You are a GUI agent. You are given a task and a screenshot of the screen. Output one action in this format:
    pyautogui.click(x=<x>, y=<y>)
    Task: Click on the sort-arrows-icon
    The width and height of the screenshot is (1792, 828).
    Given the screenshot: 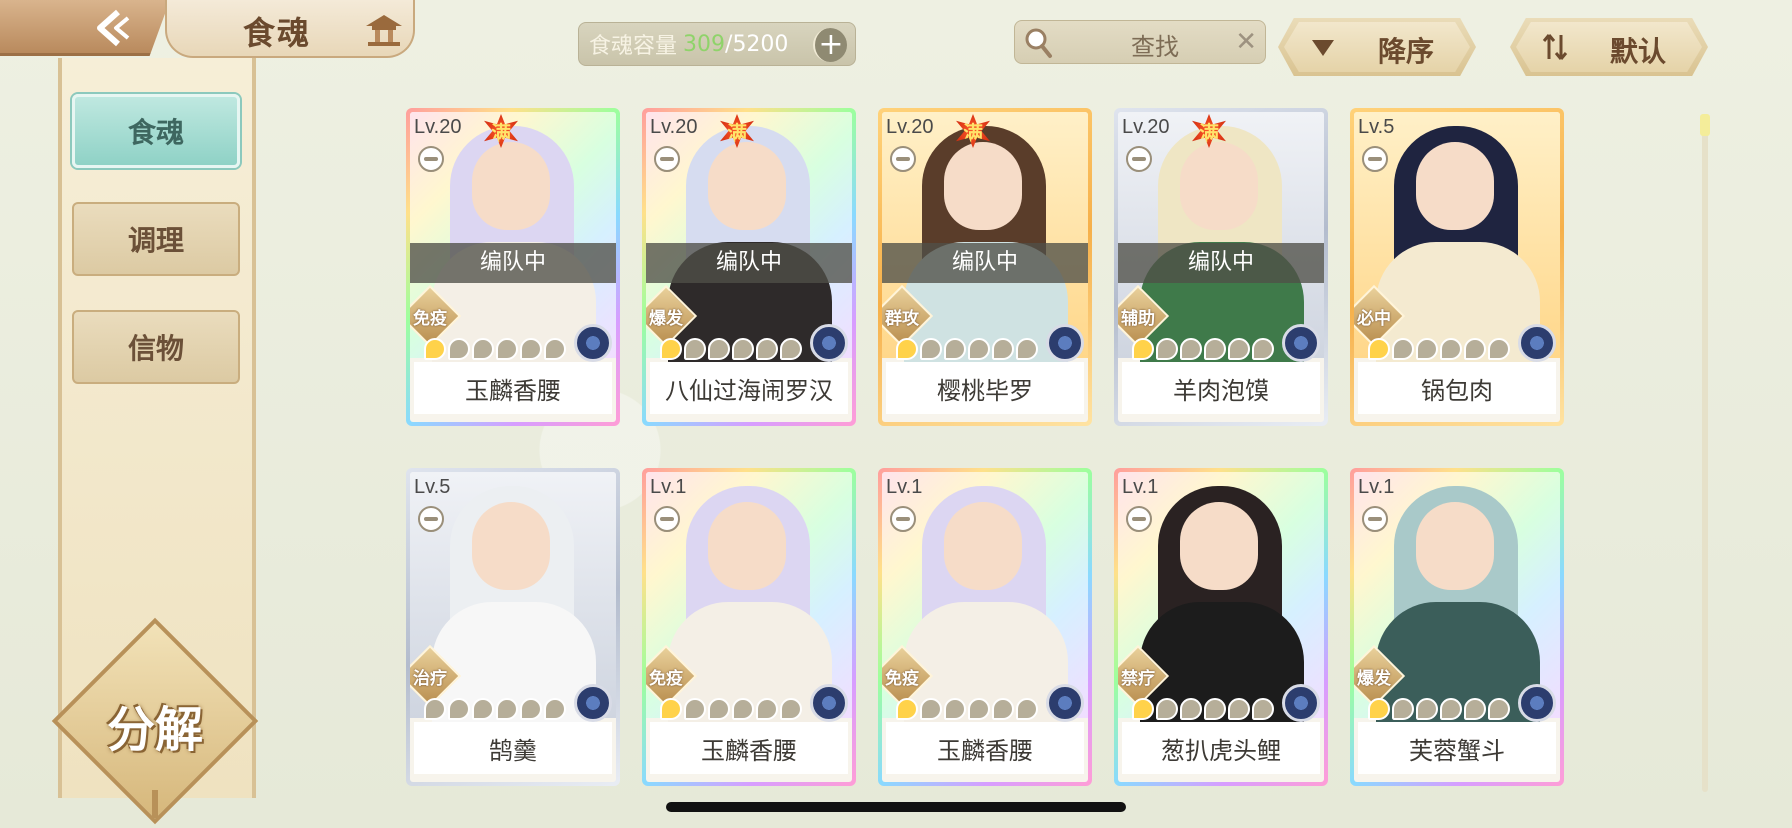 What is the action you would take?
    pyautogui.click(x=1555, y=47)
    